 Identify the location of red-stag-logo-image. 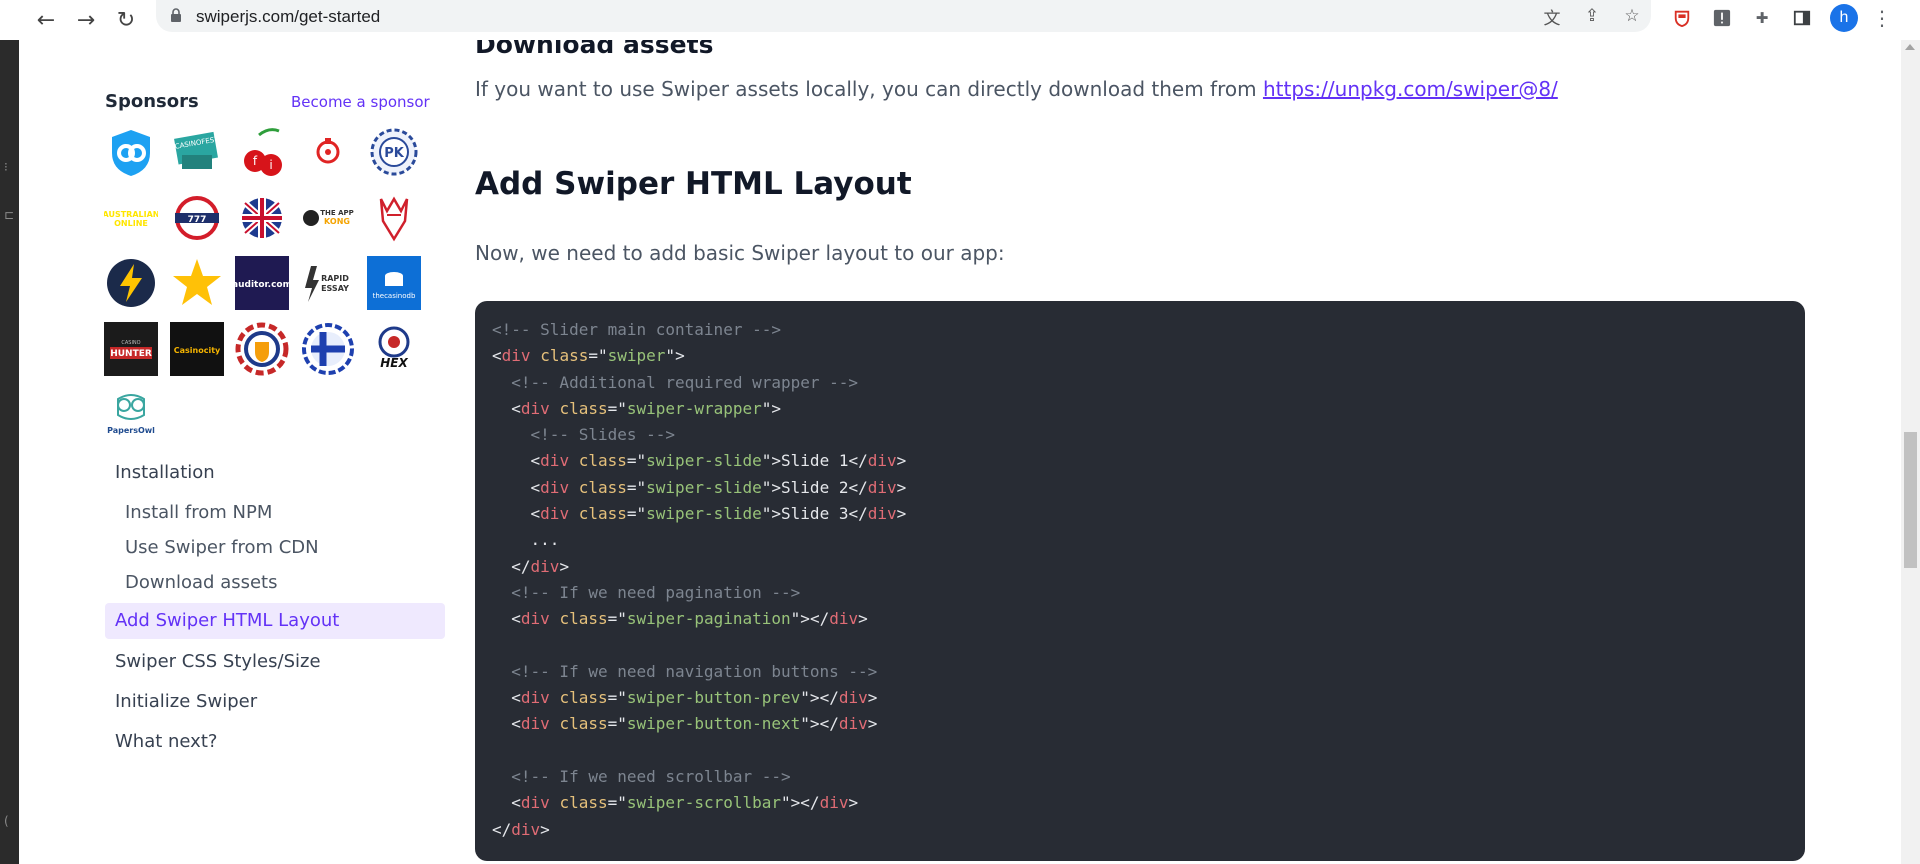
(394, 219).